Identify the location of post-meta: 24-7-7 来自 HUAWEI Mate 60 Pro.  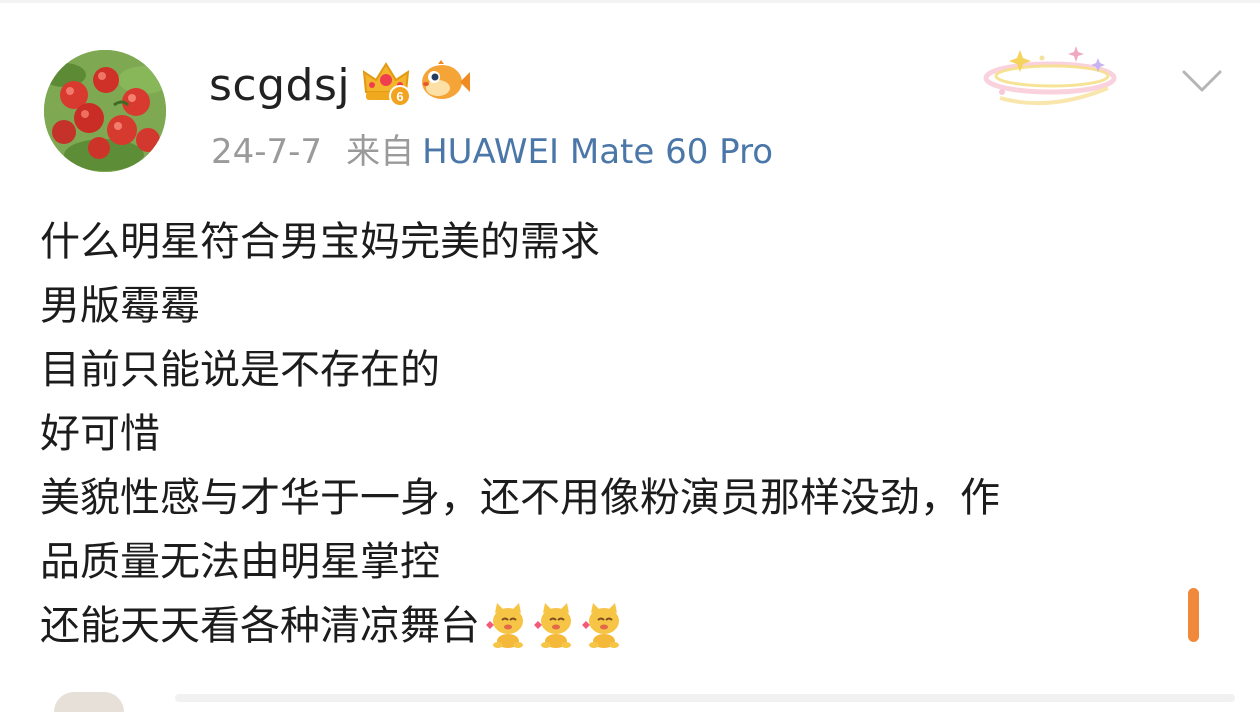
(492, 152).